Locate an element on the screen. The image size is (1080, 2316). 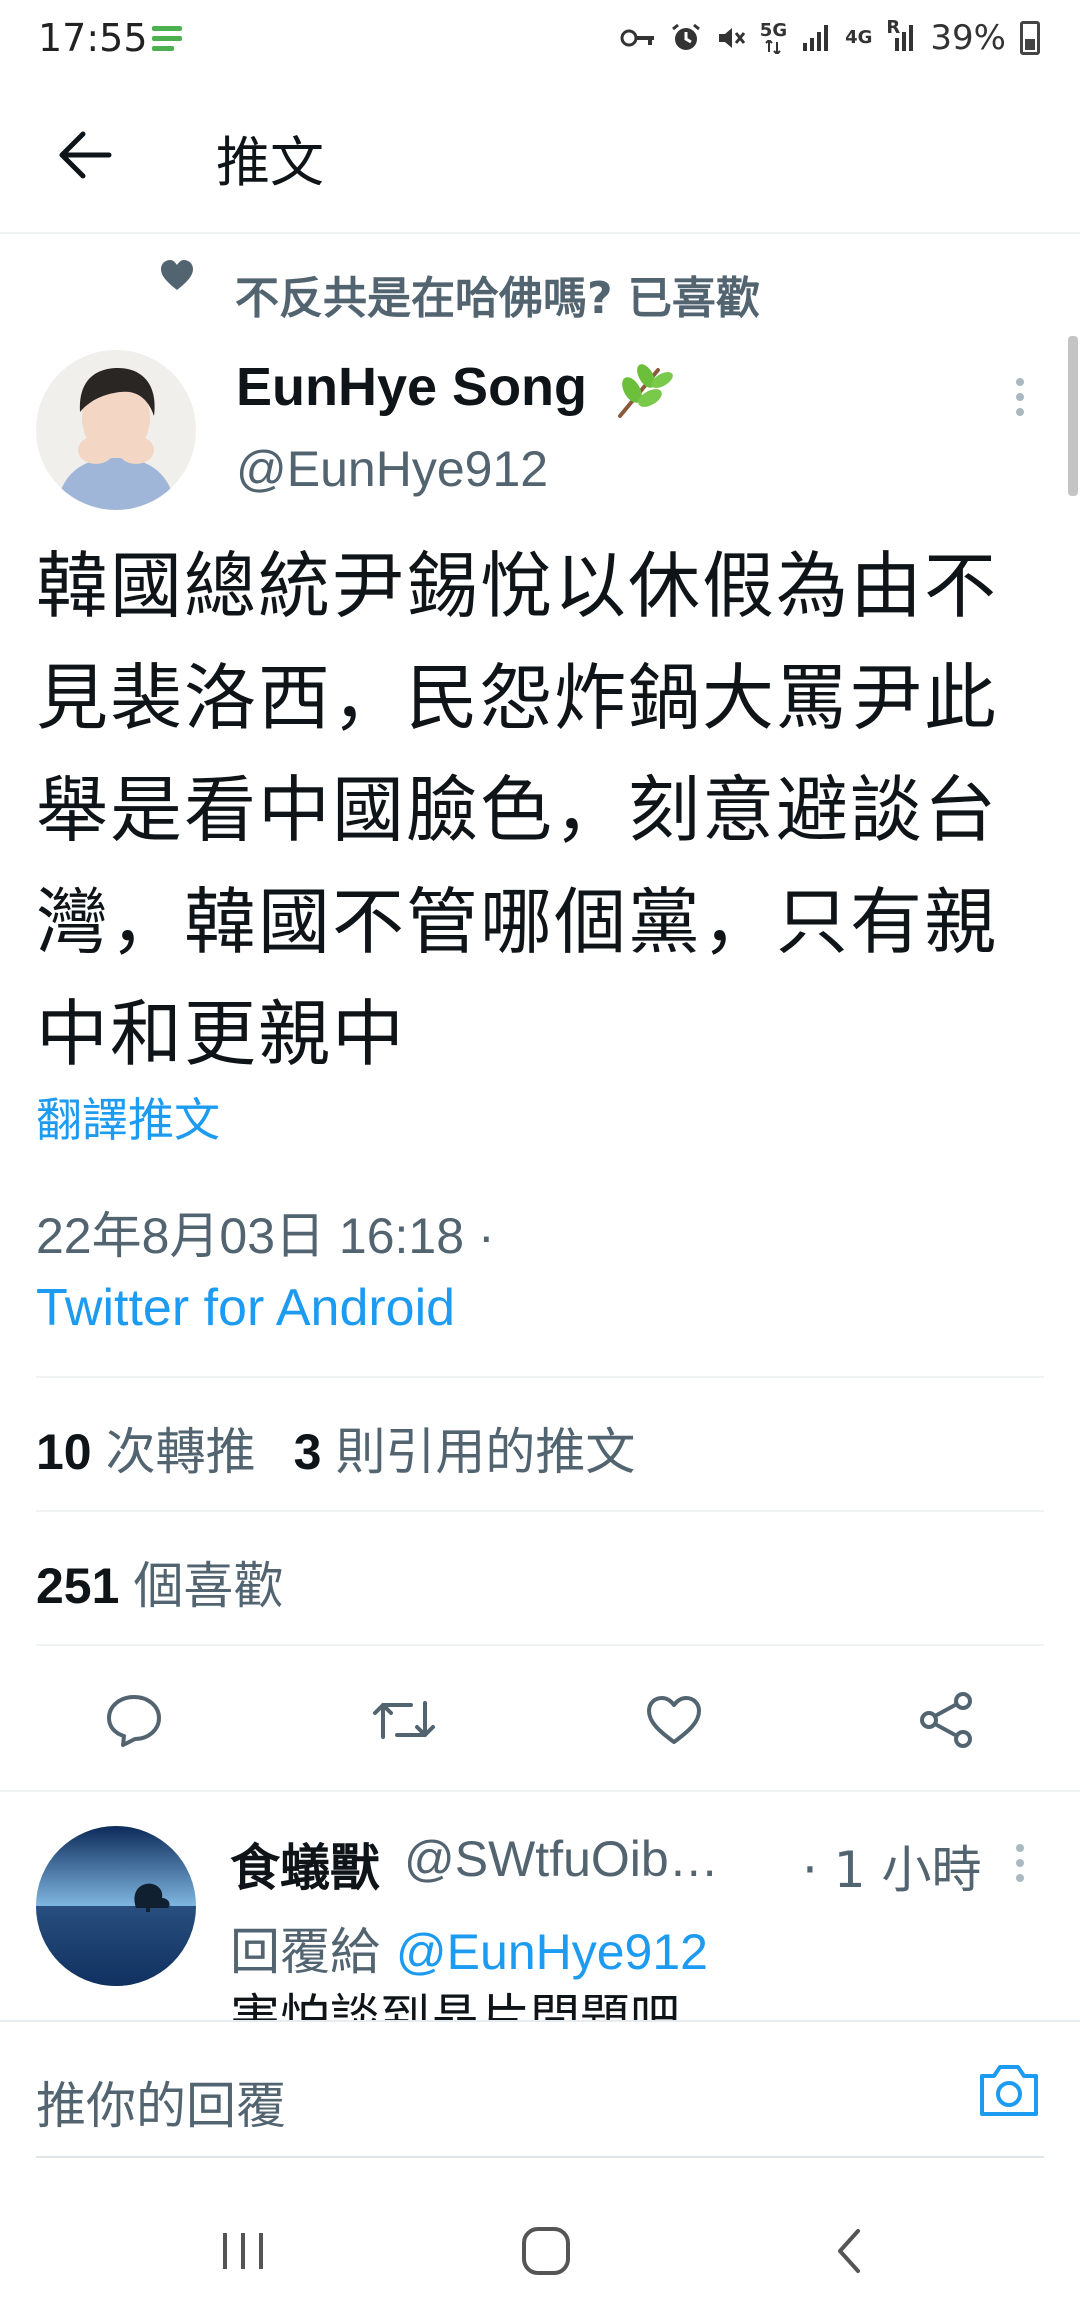
data-saver-icon is located at coordinates (167, 38).